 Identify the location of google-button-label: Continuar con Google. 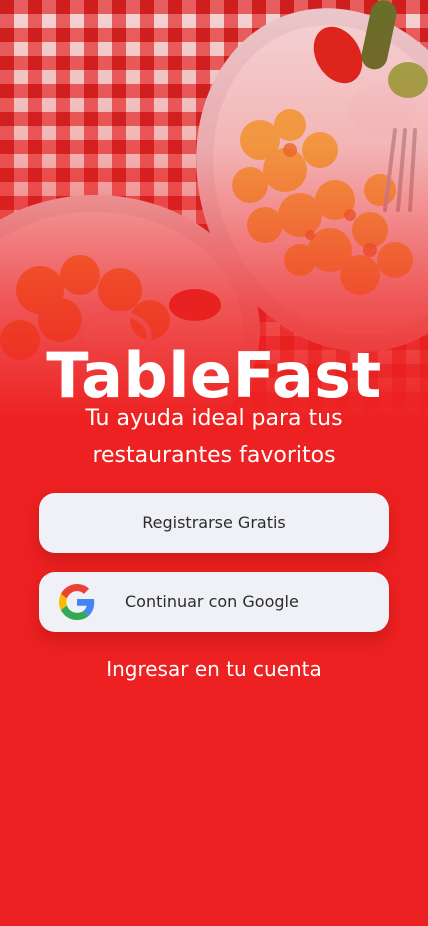
(212, 601).